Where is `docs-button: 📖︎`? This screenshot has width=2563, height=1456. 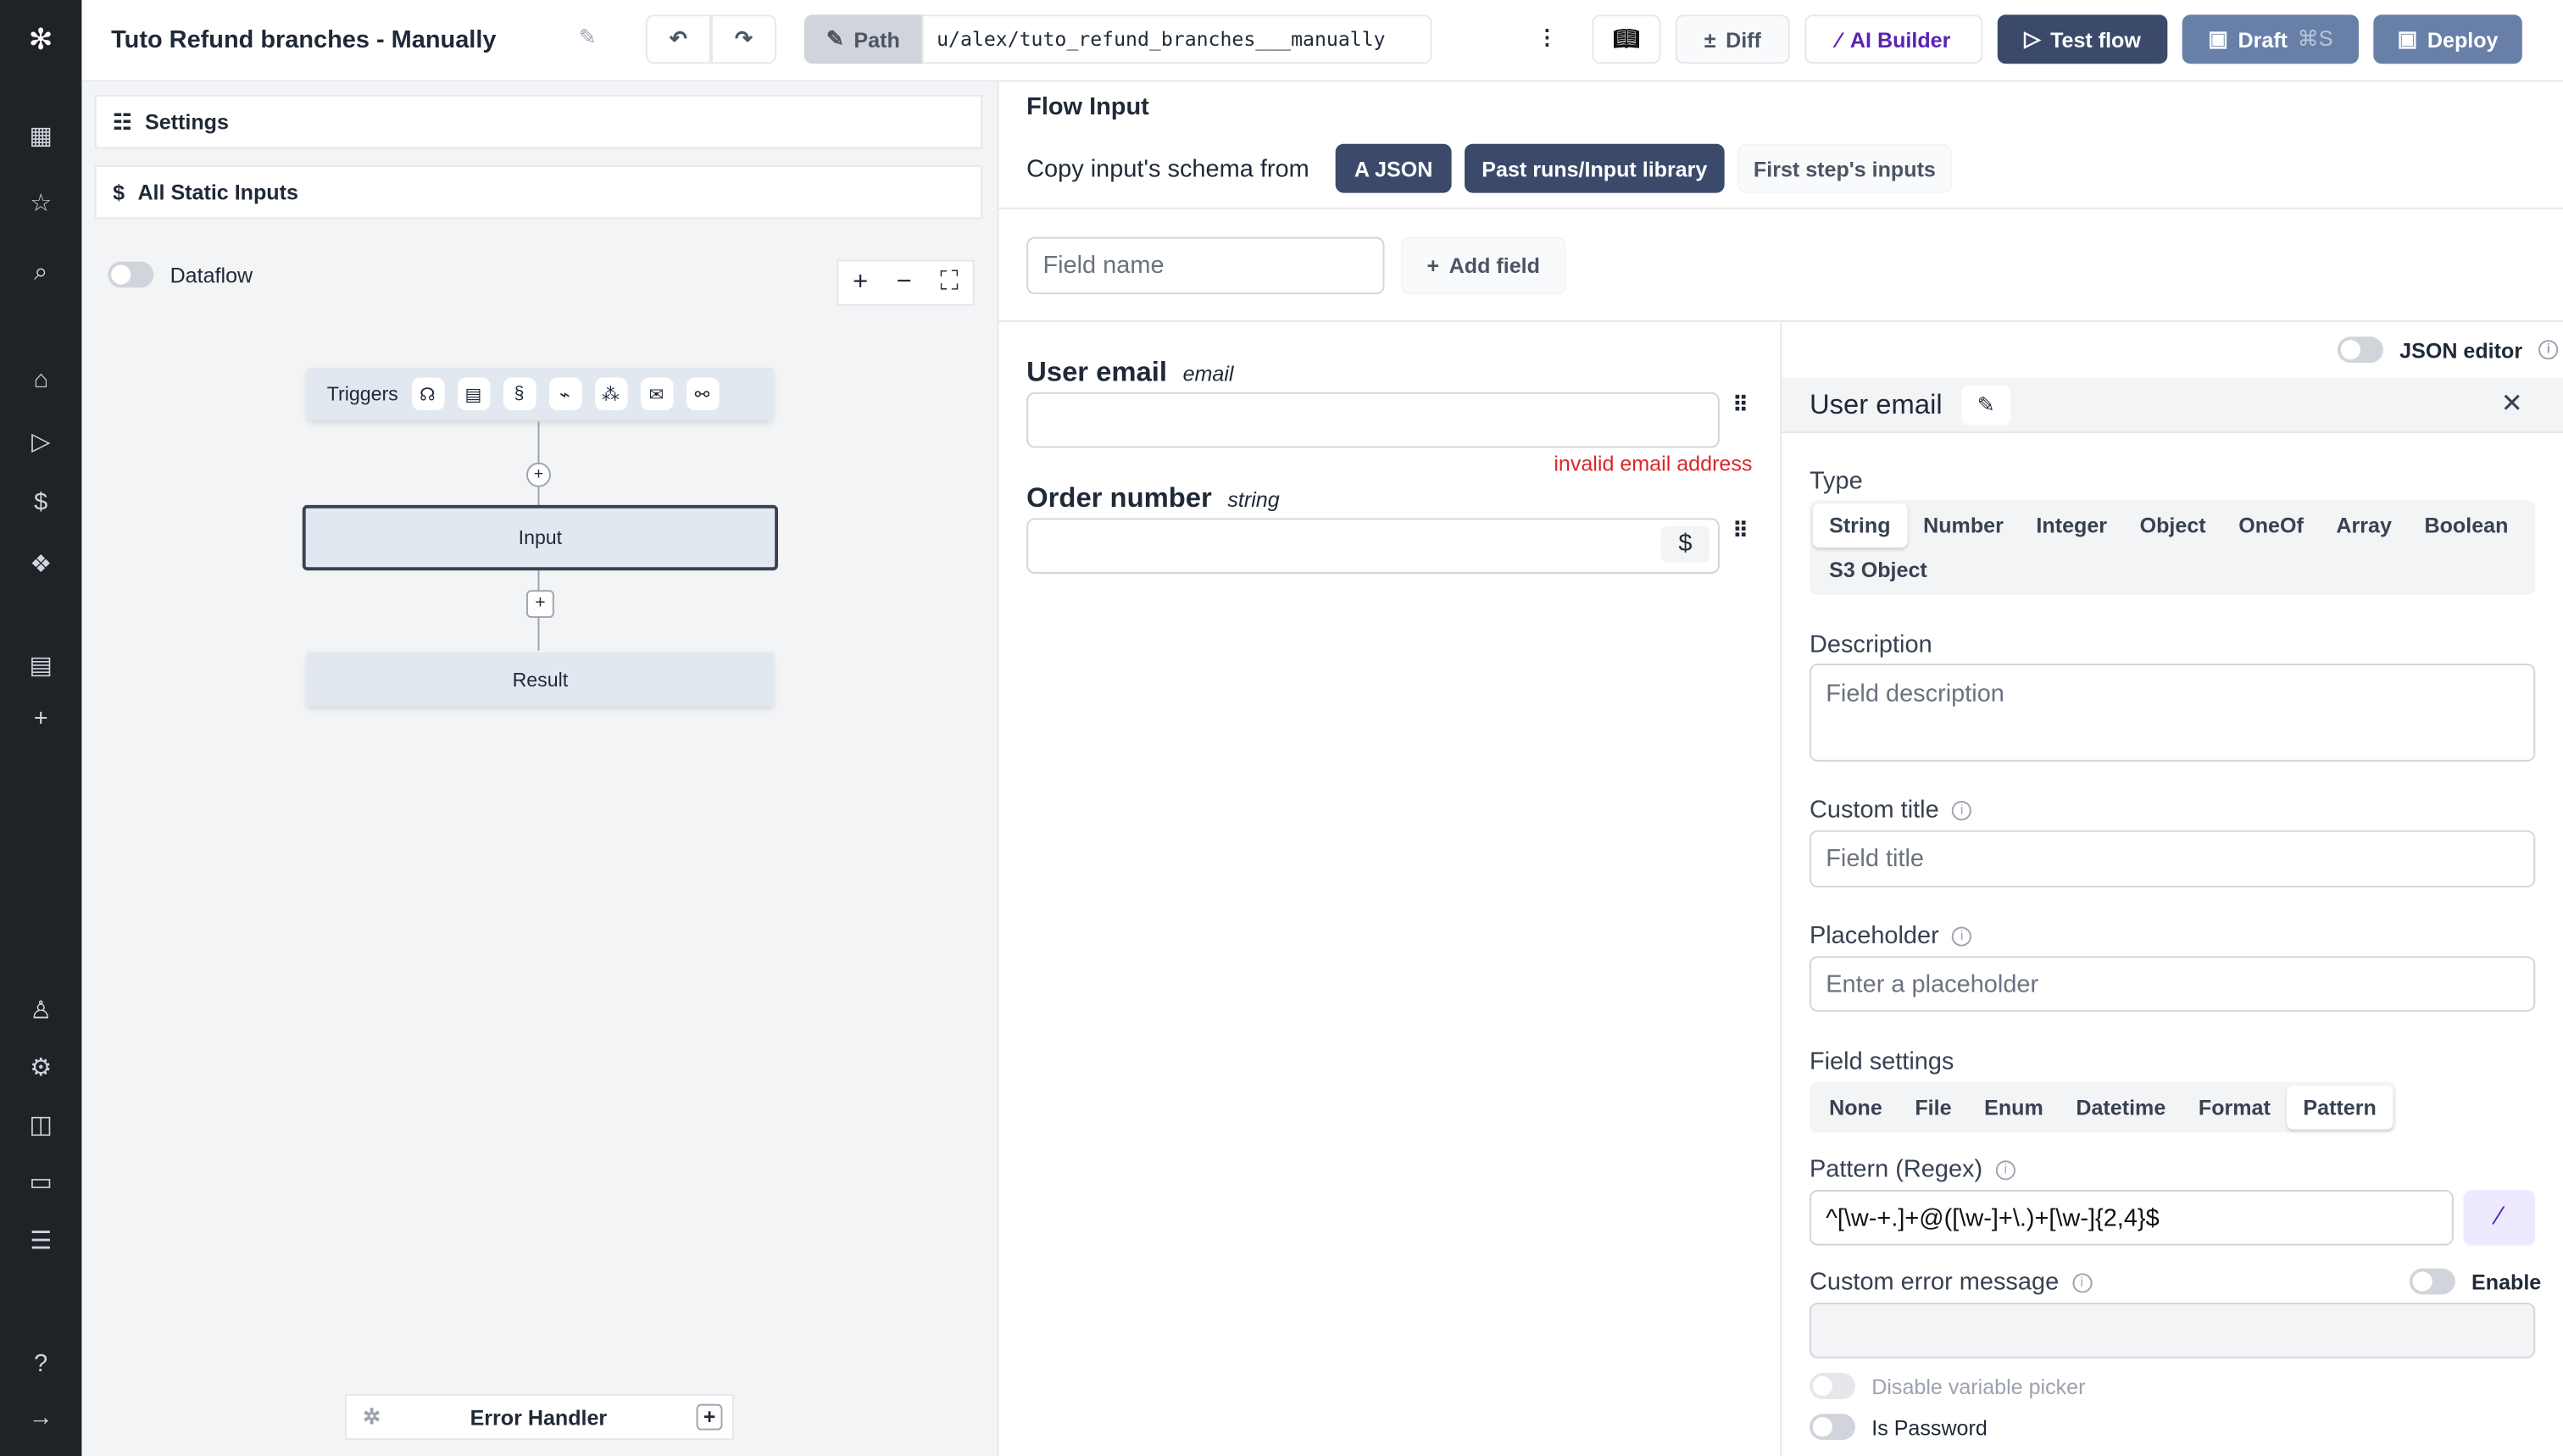 docs-button: 📖︎ is located at coordinates (1626, 39).